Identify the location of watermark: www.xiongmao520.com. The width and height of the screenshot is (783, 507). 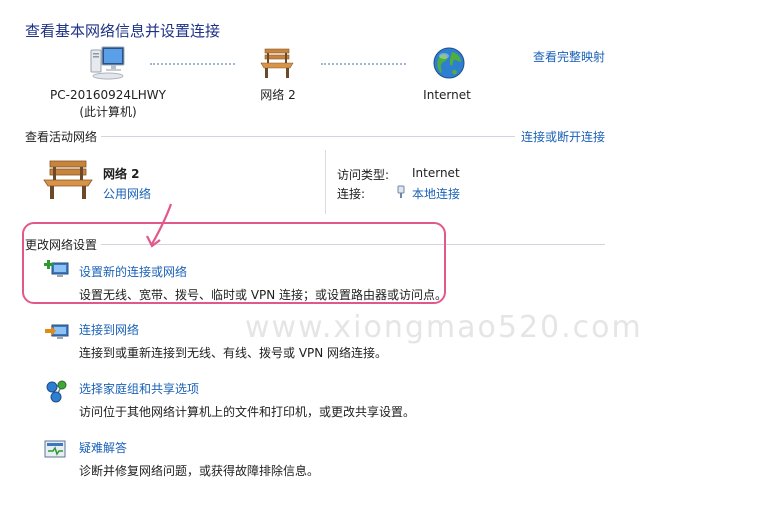
(444, 327).